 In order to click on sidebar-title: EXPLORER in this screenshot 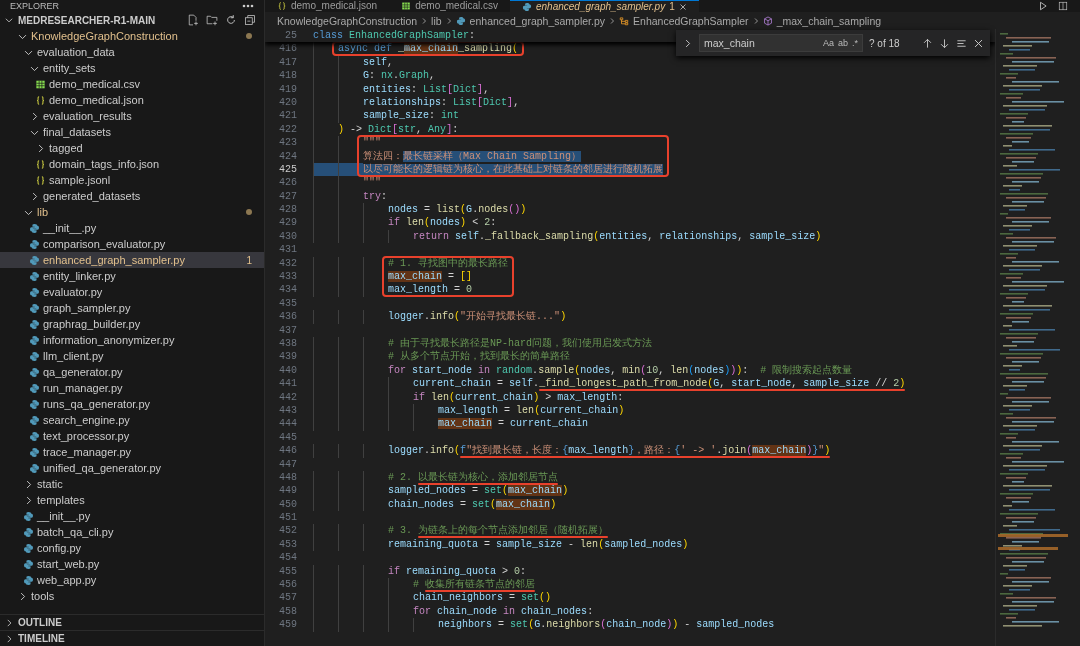, I will do `click(35, 6)`.